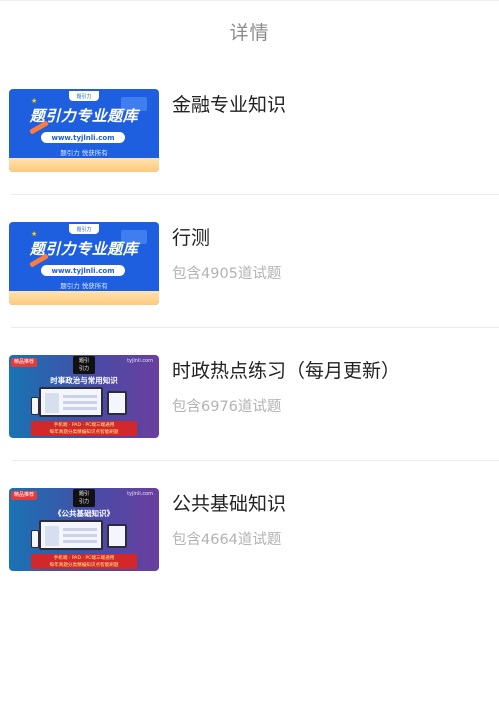  What do you see at coordinates (227, 407) in the screenshot?
I see `item-question-count: 包含6976道试题` at bounding box center [227, 407].